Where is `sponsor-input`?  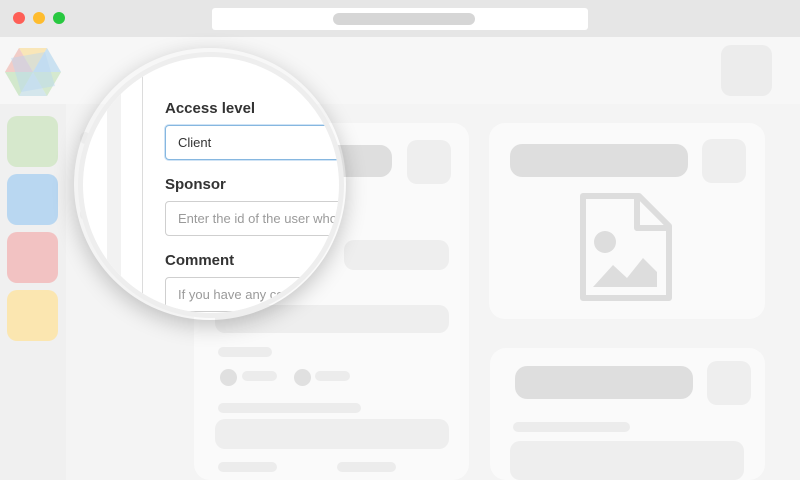
sponsor-input is located at coordinates (252, 218).